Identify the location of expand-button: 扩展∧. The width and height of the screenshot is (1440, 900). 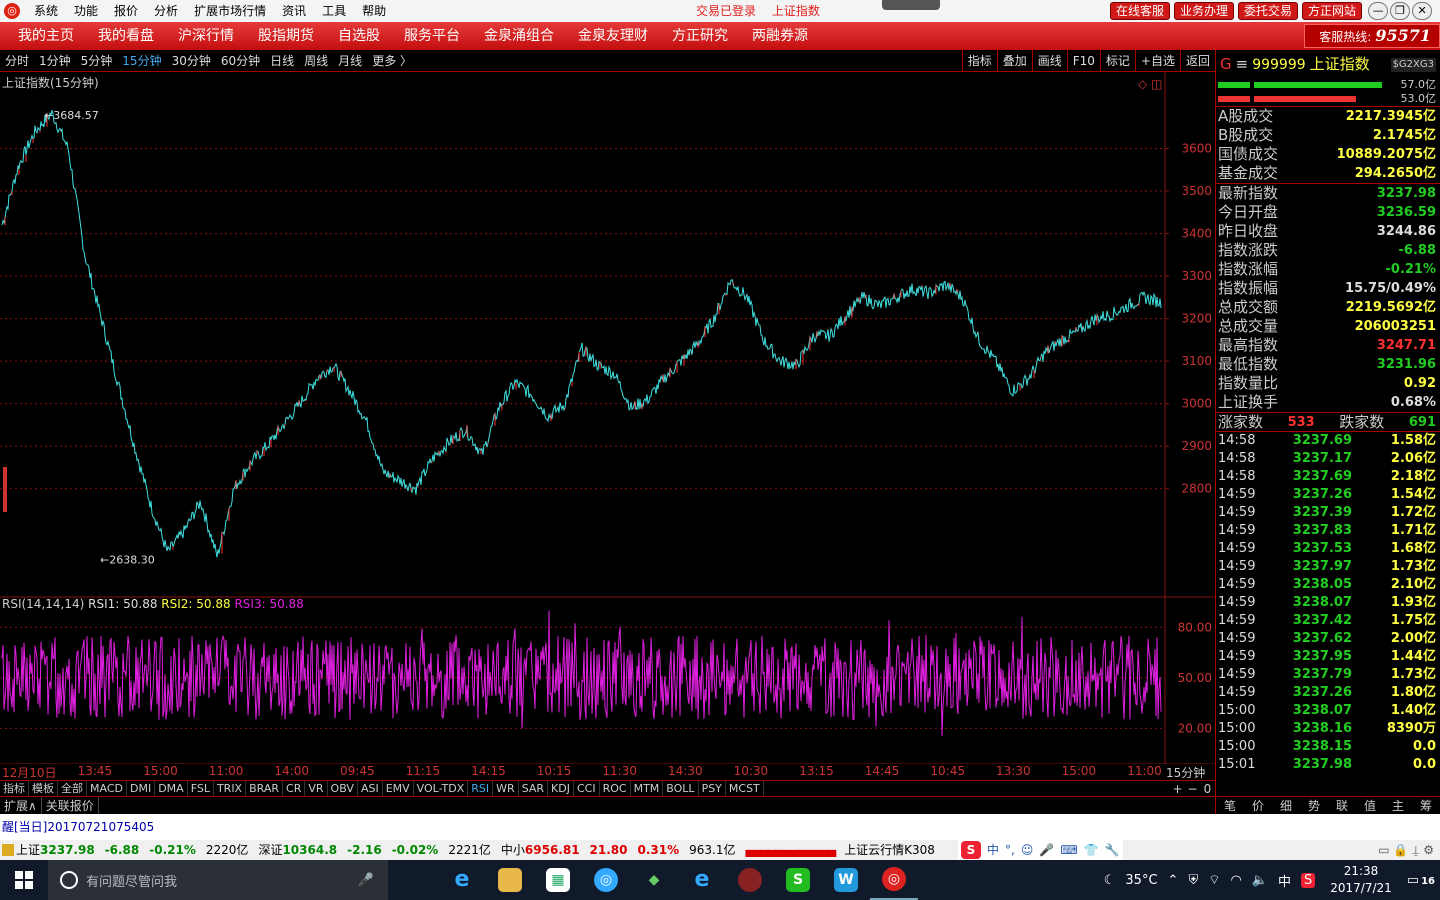
(21, 806).